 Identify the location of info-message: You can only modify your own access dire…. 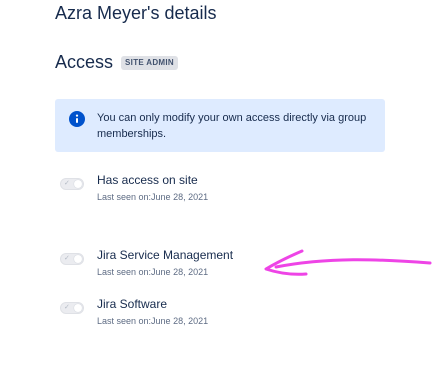
(232, 126).